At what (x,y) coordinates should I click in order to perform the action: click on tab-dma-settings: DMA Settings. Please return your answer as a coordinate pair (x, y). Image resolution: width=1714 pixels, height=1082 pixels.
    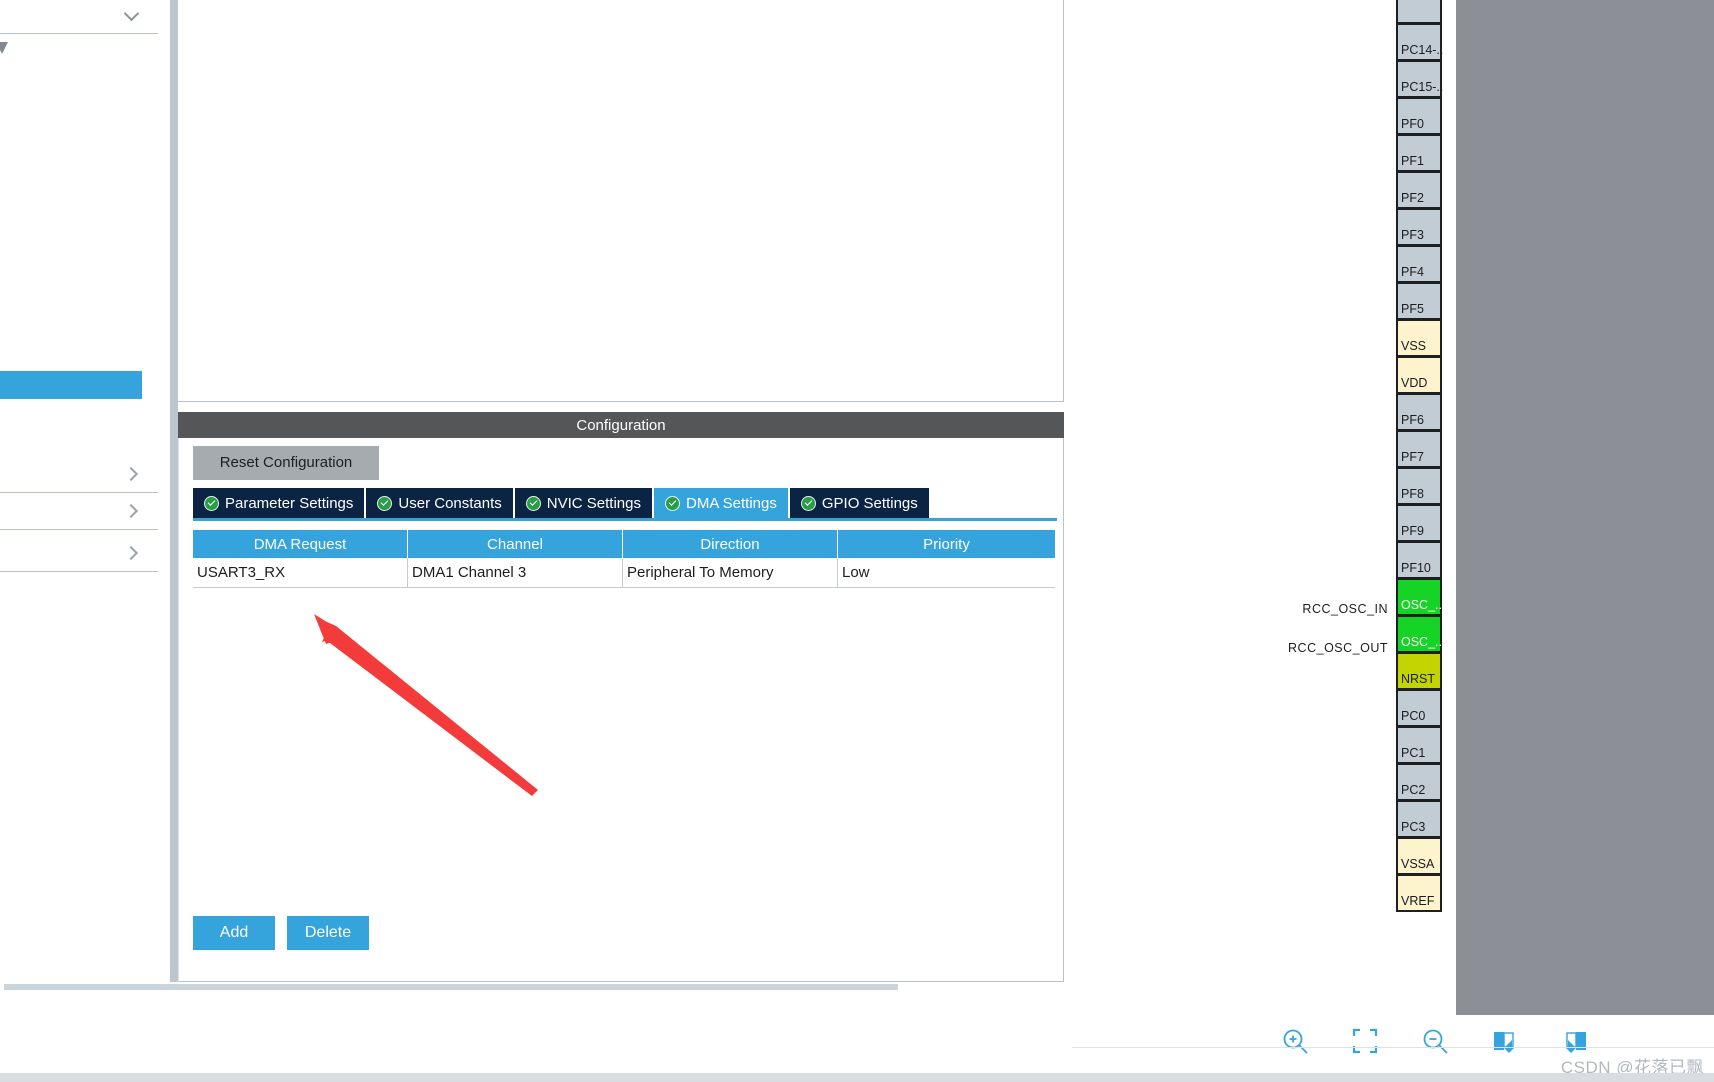
    Looking at the image, I should click on (722, 503).